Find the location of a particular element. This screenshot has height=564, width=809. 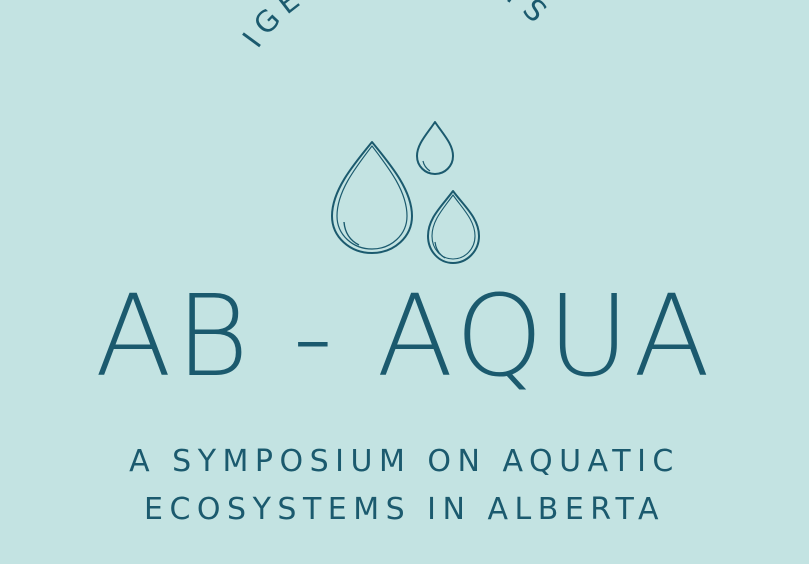

water-drops is located at coordinates (405, 192).